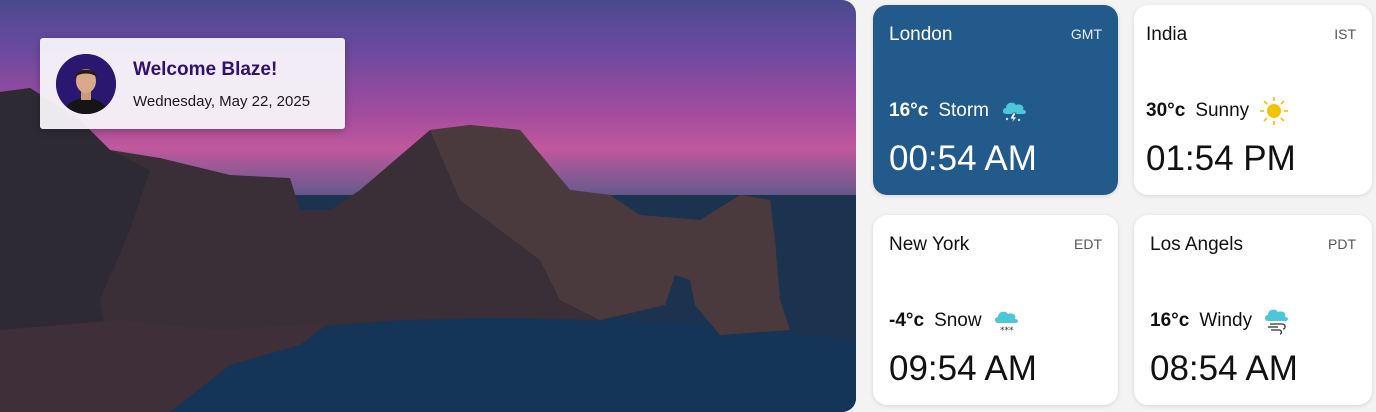 This screenshot has width=1376, height=412. Describe the element at coordinates (1167, 34) in the screenshot. I see `city-name: India` at that location.